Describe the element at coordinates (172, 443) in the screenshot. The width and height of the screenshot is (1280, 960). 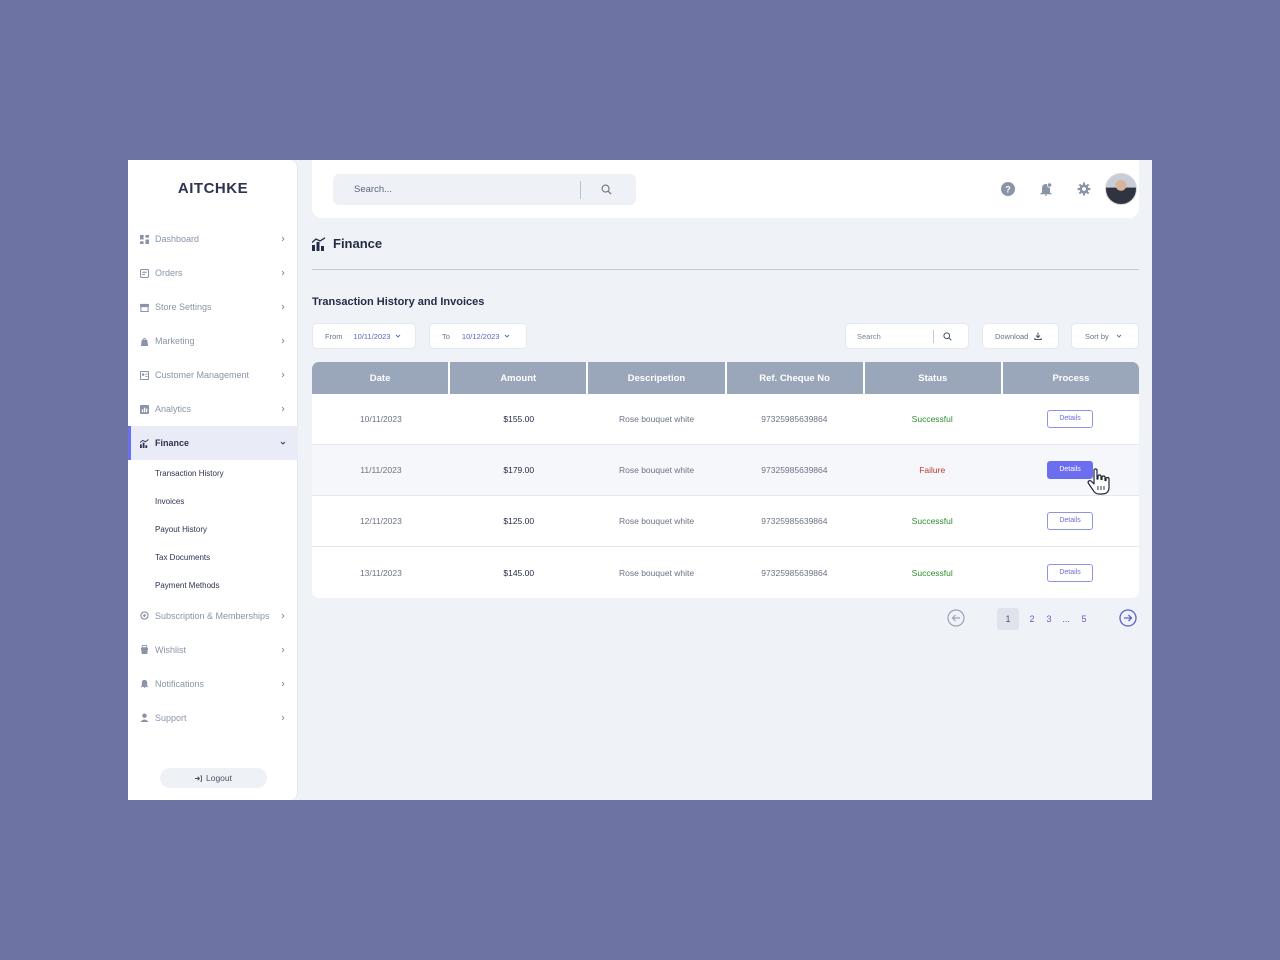
I see `sidebar-item-label: Finance` at that location.